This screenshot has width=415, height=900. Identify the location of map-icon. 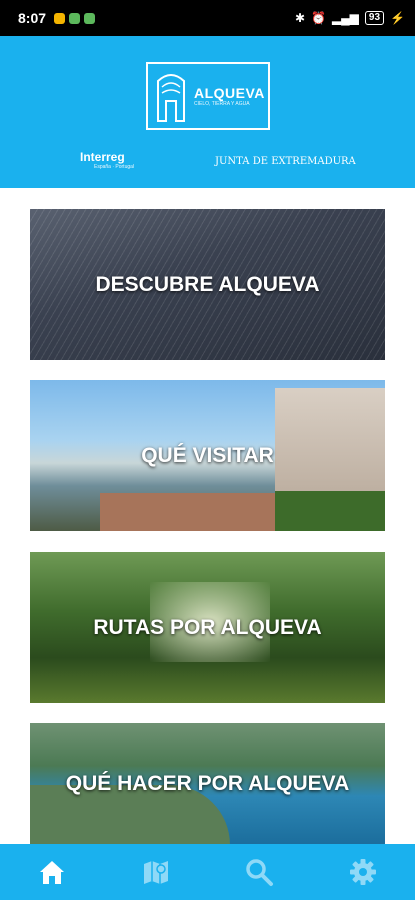
(155, 872).